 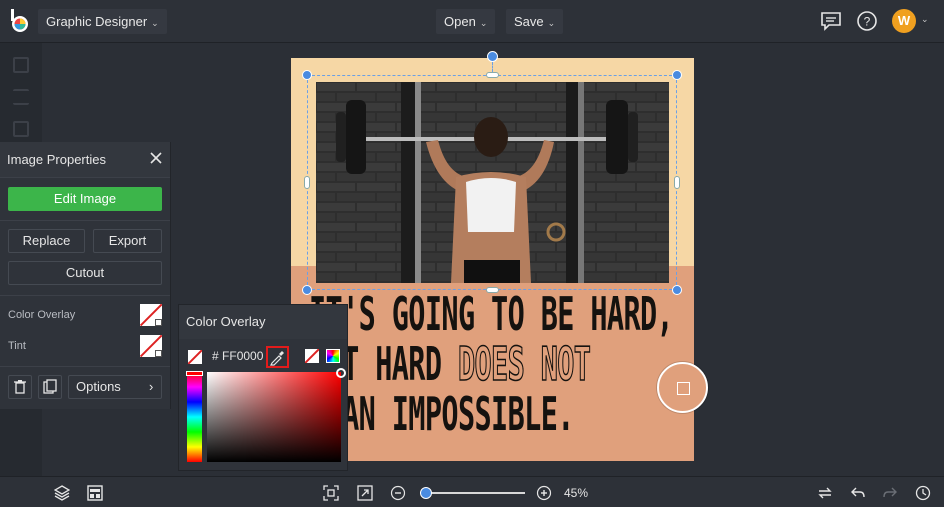 What do you see at coordinates (243, 356) in the screenshot?
I see `hex-value: FF0000` at bounding box center [243, 356].